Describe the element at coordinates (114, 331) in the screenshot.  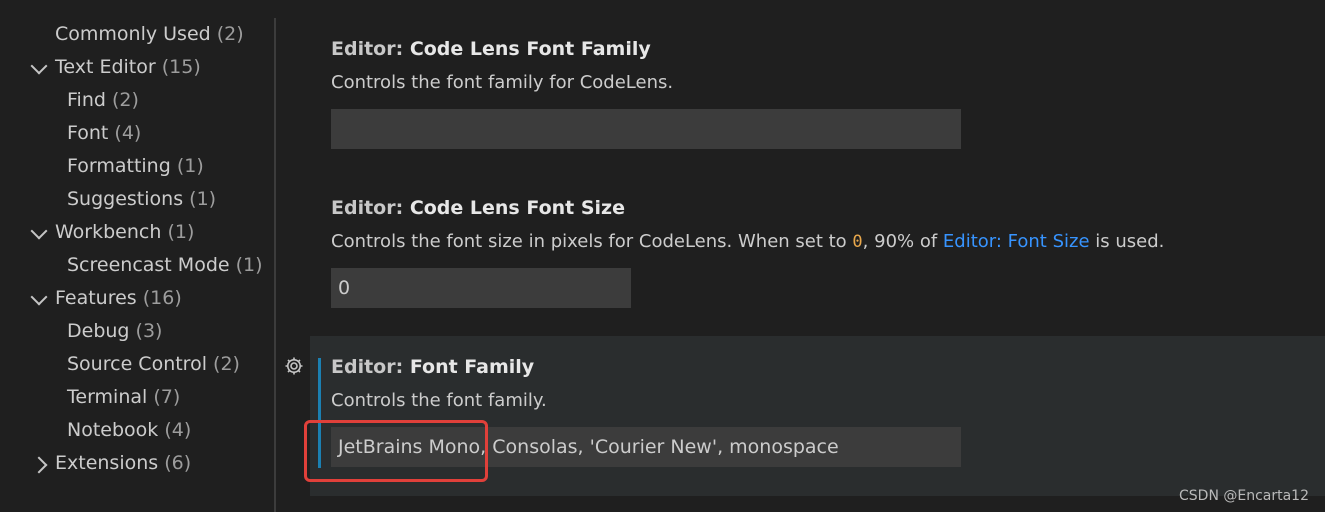
I see `toc-debug: Debug (3)` at that location.